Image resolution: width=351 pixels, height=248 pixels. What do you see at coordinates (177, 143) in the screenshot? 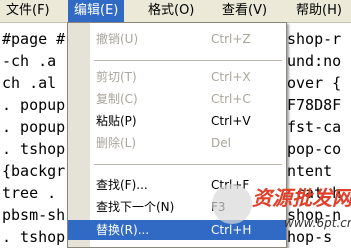
I see `menu-item-delete: 删除(L) Del` at bounding box center [177, 143].